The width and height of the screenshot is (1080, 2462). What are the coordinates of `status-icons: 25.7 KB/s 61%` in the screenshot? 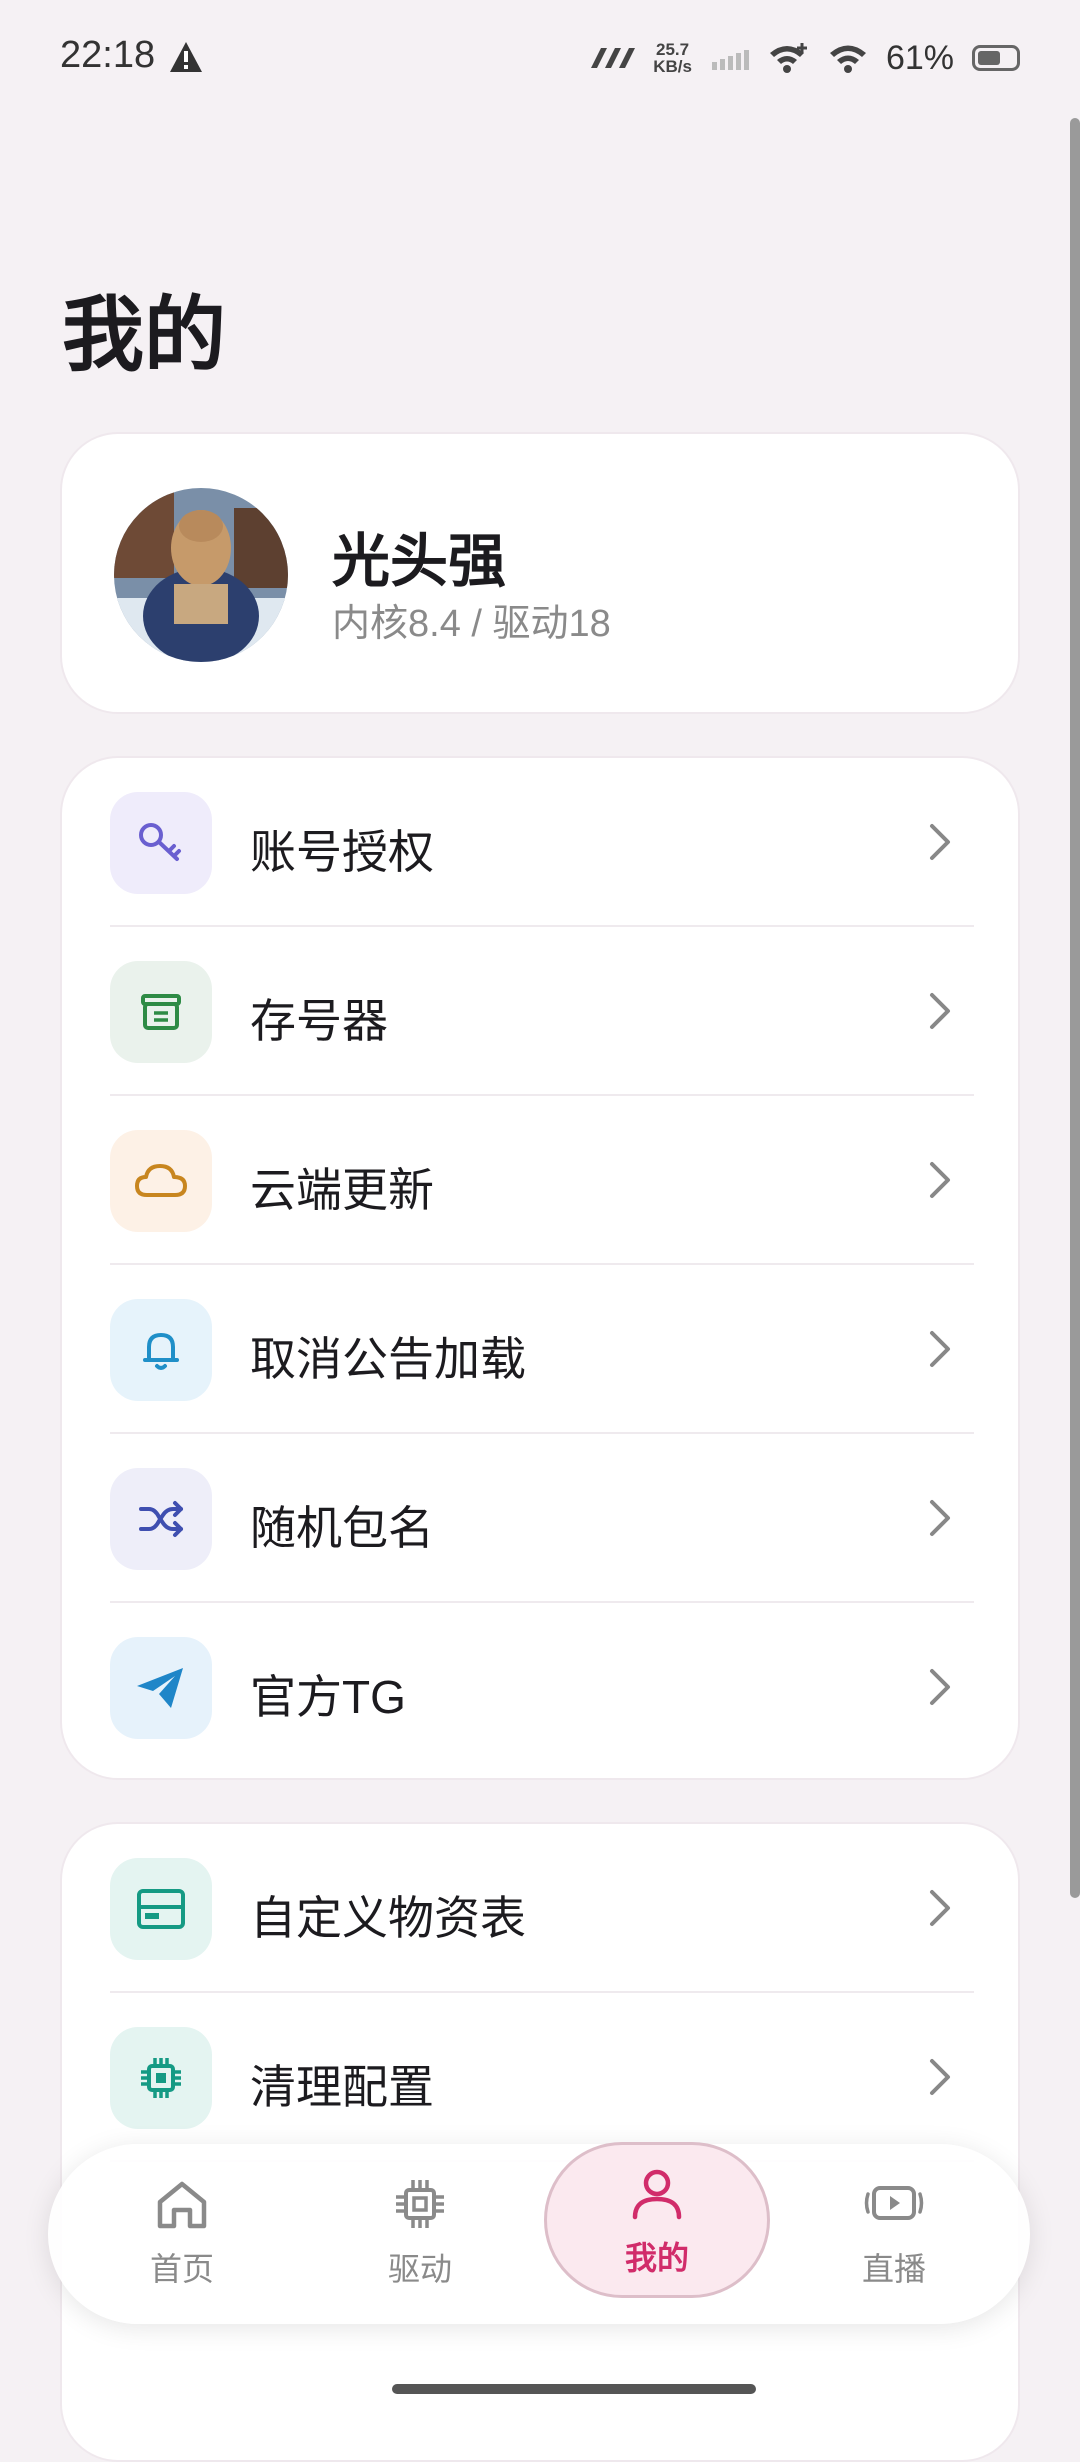 It's located at (802, 58).